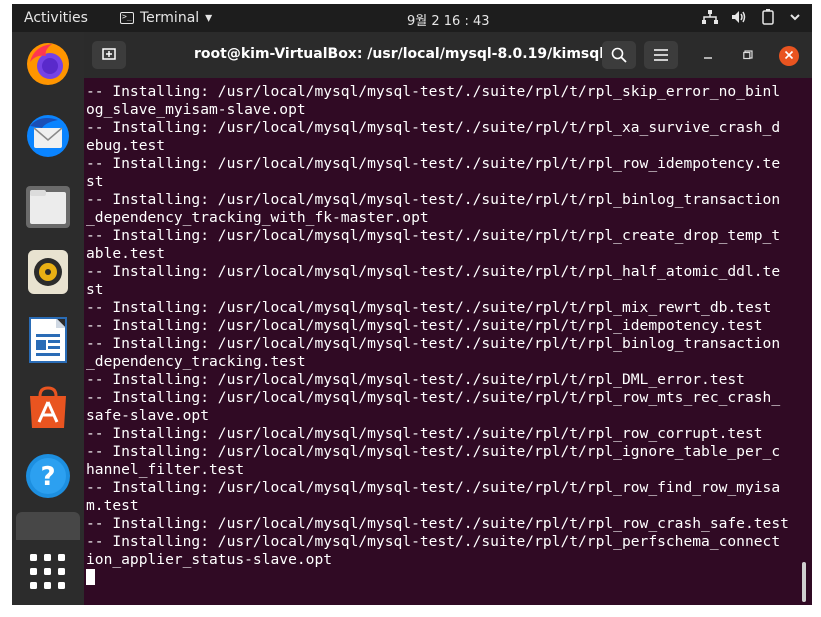 This screenshot has width=821, height=617. Describe the element at coordinates (768, 19) in the screenshot. I see `battery-icon` at that location.